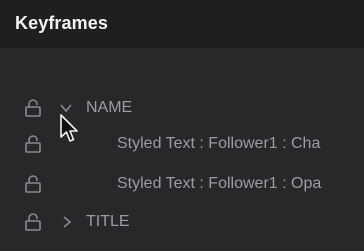 The height and width of the screenshot is (251, 364). I want to click on tree-row-name: NAME, so click(182, 109).